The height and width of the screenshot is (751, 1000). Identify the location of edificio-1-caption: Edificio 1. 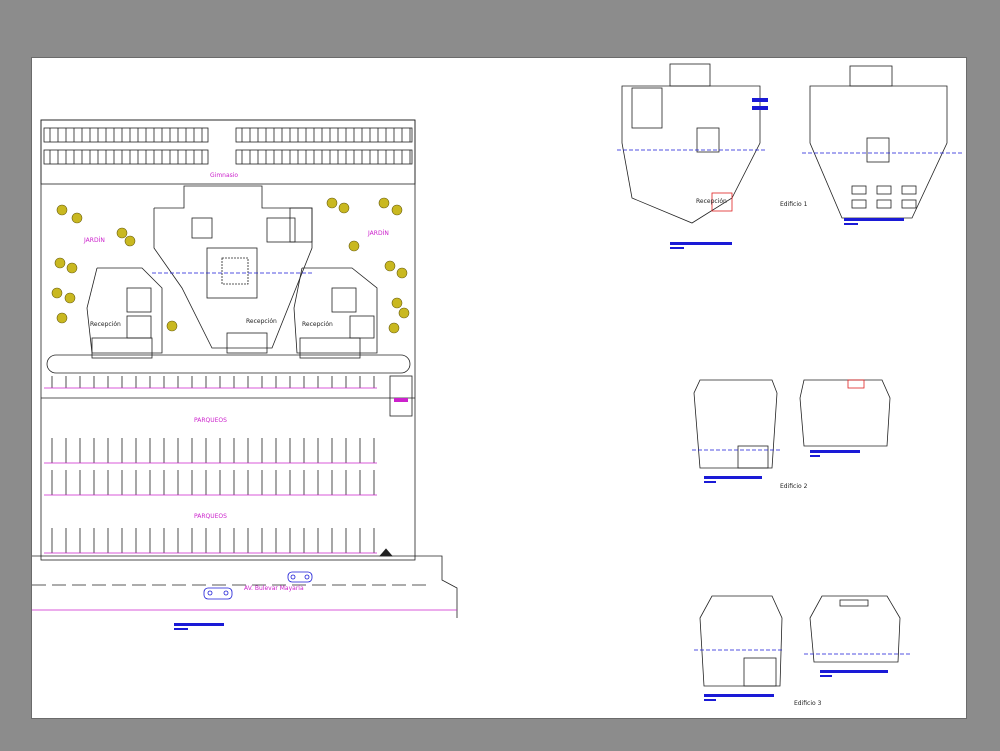
(794, 204).